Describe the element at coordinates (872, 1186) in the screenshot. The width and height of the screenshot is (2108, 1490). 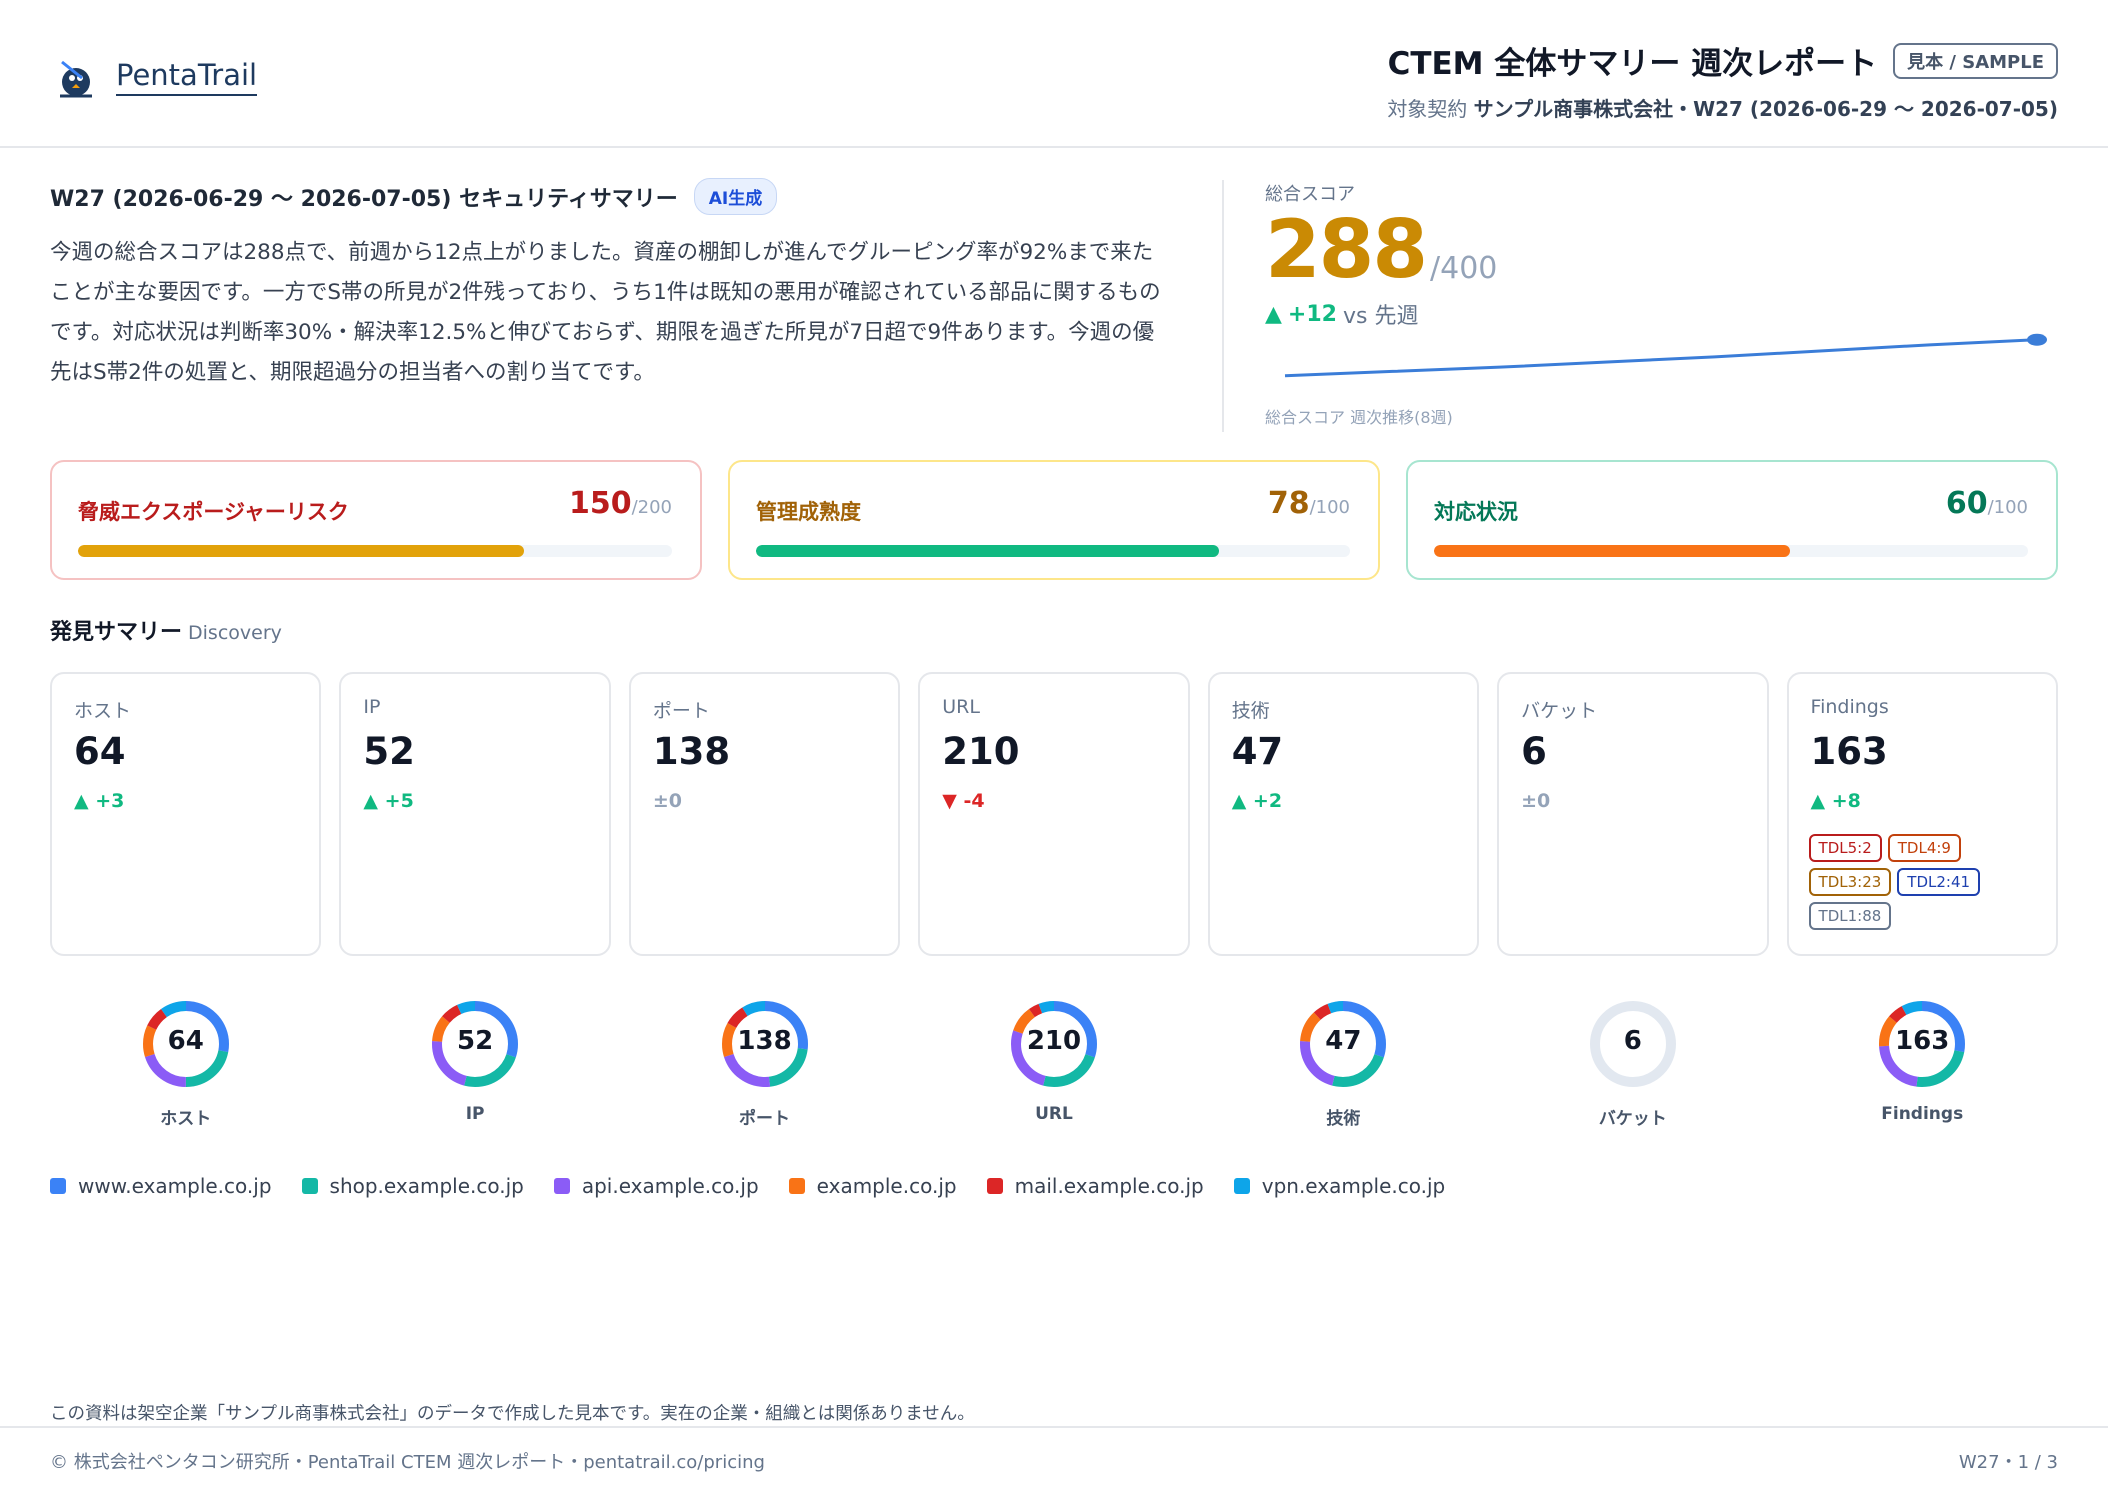
I see `legend-item: example.co.jp` at that location.